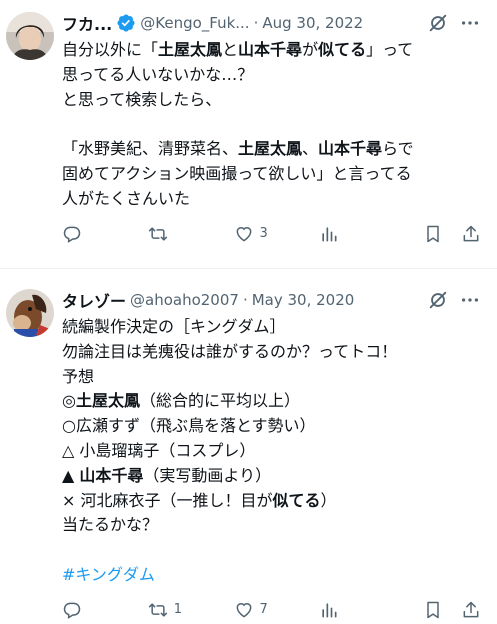 The image size is (497, 624). I want to click on text-segment: 「水野美紀、清野菜名、, so click(150, 149).